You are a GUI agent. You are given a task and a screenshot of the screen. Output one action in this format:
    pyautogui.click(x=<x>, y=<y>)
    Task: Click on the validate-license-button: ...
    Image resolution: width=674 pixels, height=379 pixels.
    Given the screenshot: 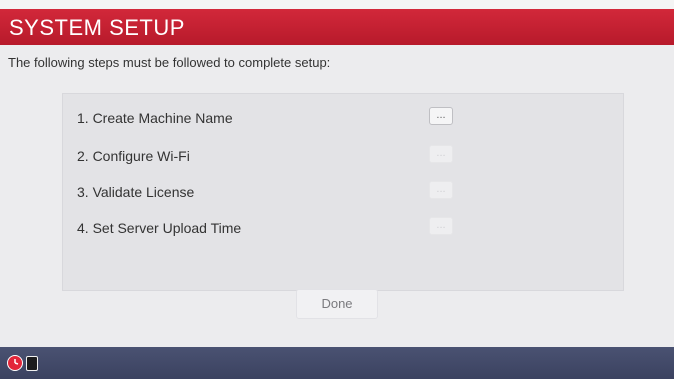 What is the action you would take?
    pyautogui.click(x=441, y=190)
    